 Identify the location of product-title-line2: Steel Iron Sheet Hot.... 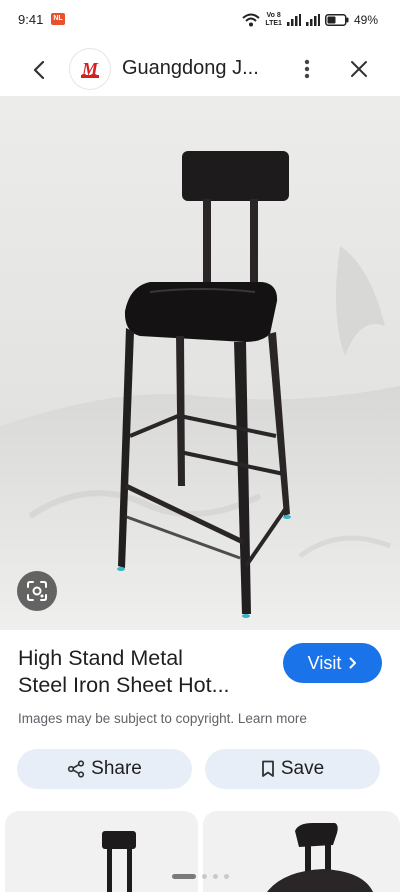
(124, 685).